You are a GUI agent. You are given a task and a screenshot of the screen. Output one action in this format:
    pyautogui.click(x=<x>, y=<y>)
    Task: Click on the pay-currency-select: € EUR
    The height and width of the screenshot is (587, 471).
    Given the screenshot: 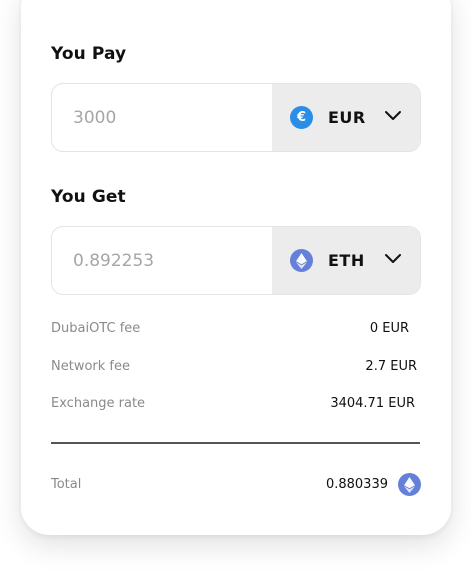 What is the action you would take?
    pyautogui.click(x=346, y=117)
    